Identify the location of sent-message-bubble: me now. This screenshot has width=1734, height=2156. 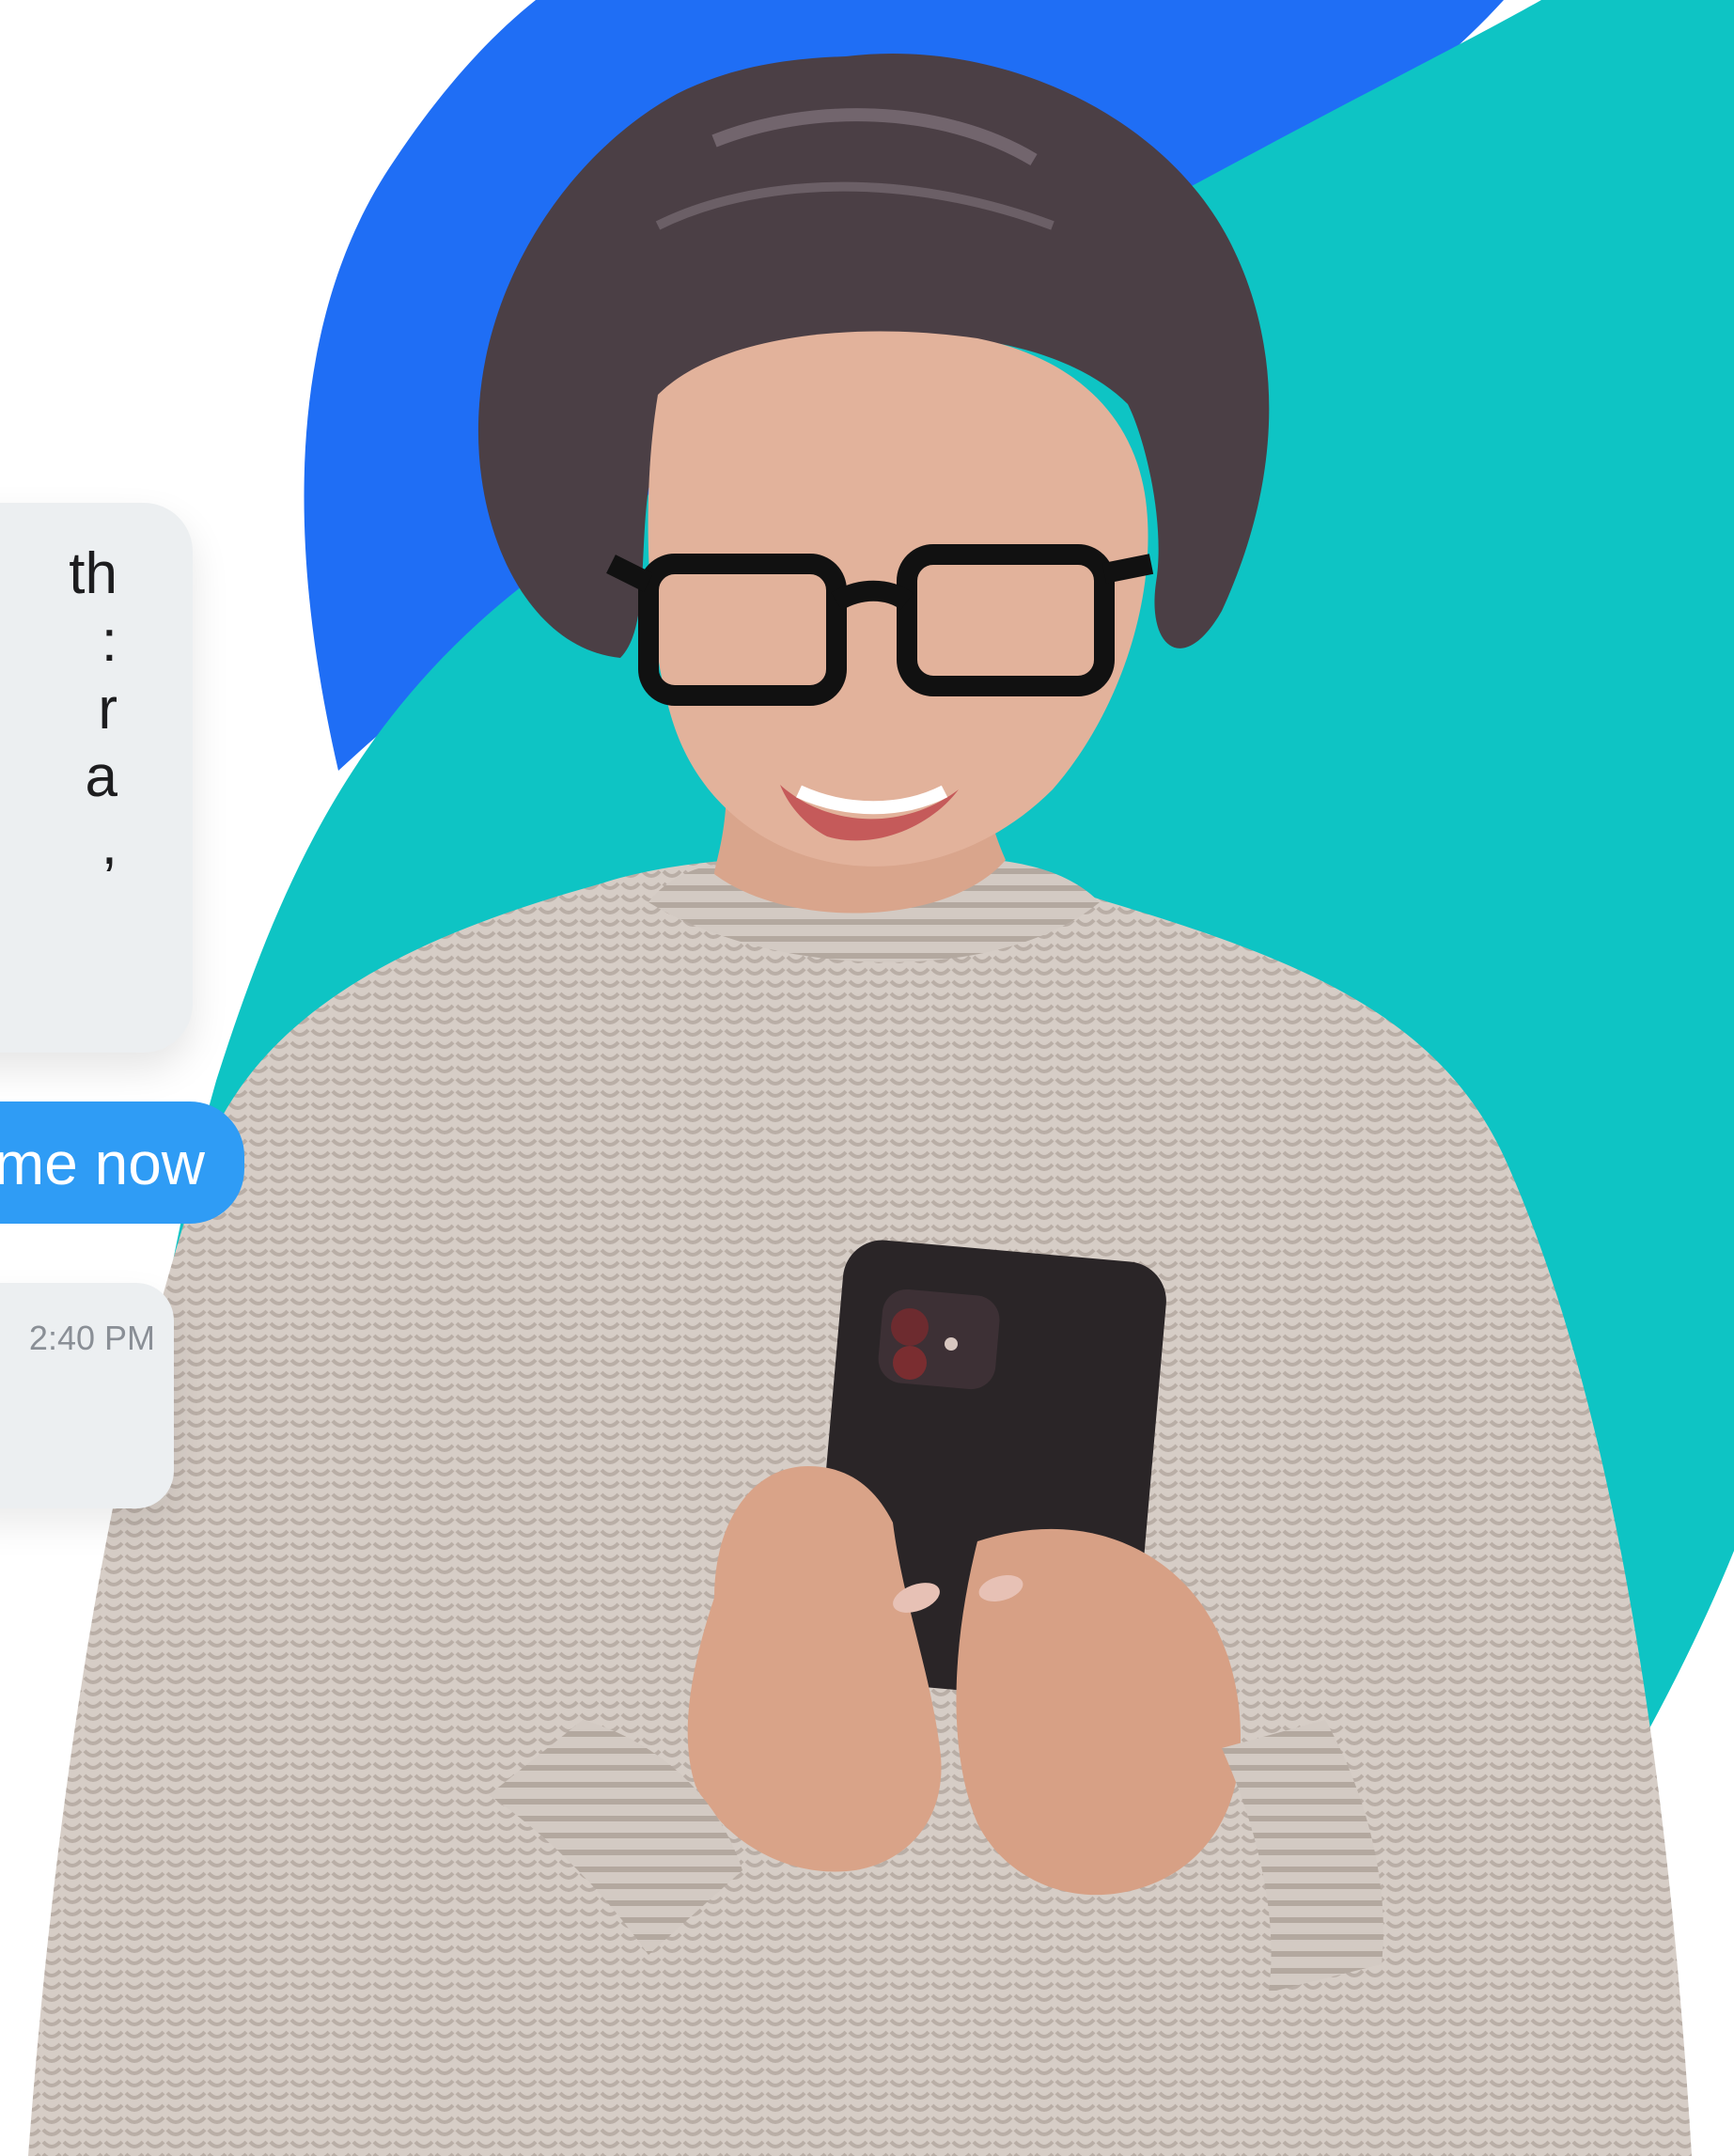
(122, 1162).